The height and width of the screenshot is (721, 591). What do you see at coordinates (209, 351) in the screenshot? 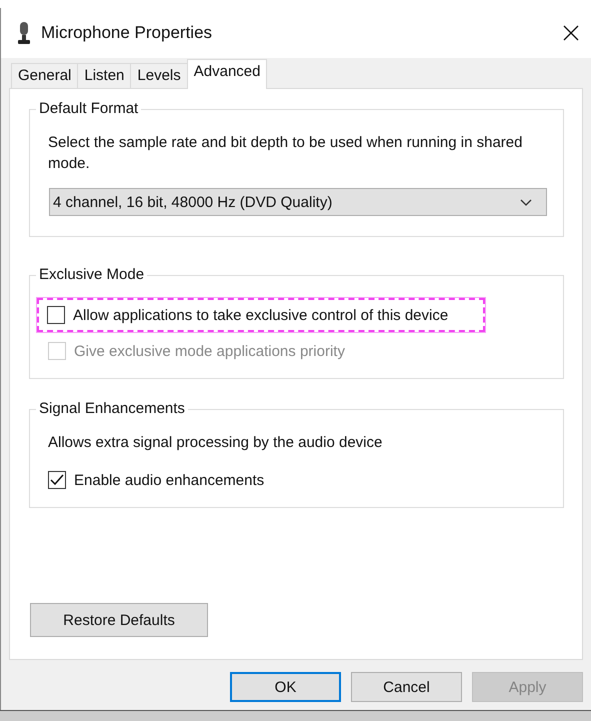
I see `checkbox-label: Give exclusive mode applications priority` at bounding box center [209, 351].